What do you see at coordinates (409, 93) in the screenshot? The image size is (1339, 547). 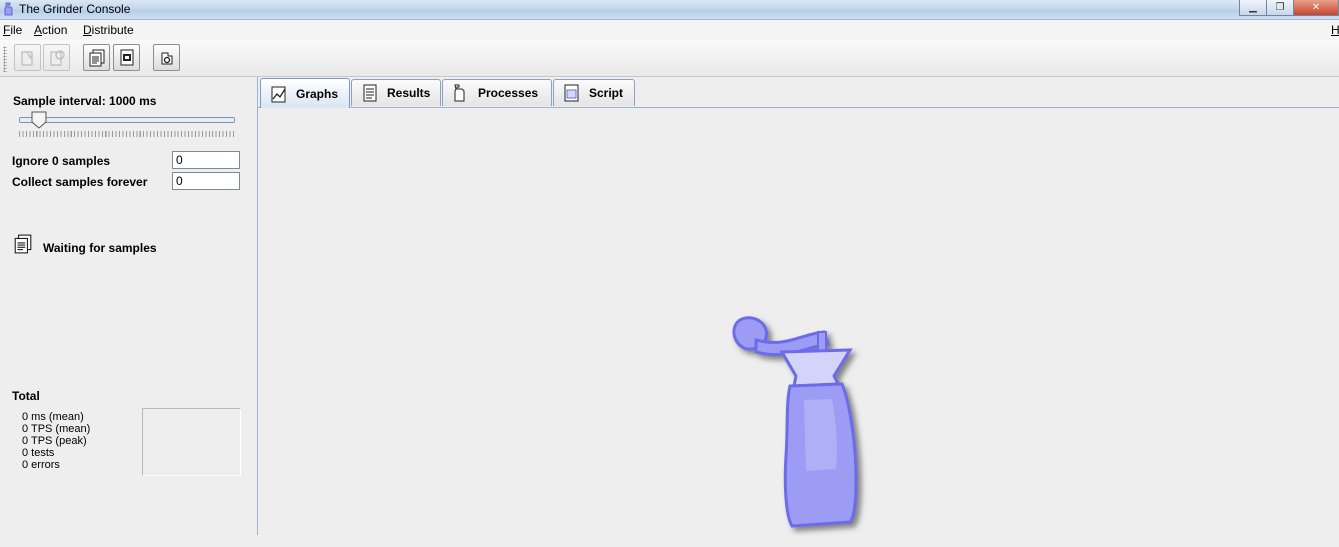 I see `tab-results-label: Results` at bounding box center [409, 93].